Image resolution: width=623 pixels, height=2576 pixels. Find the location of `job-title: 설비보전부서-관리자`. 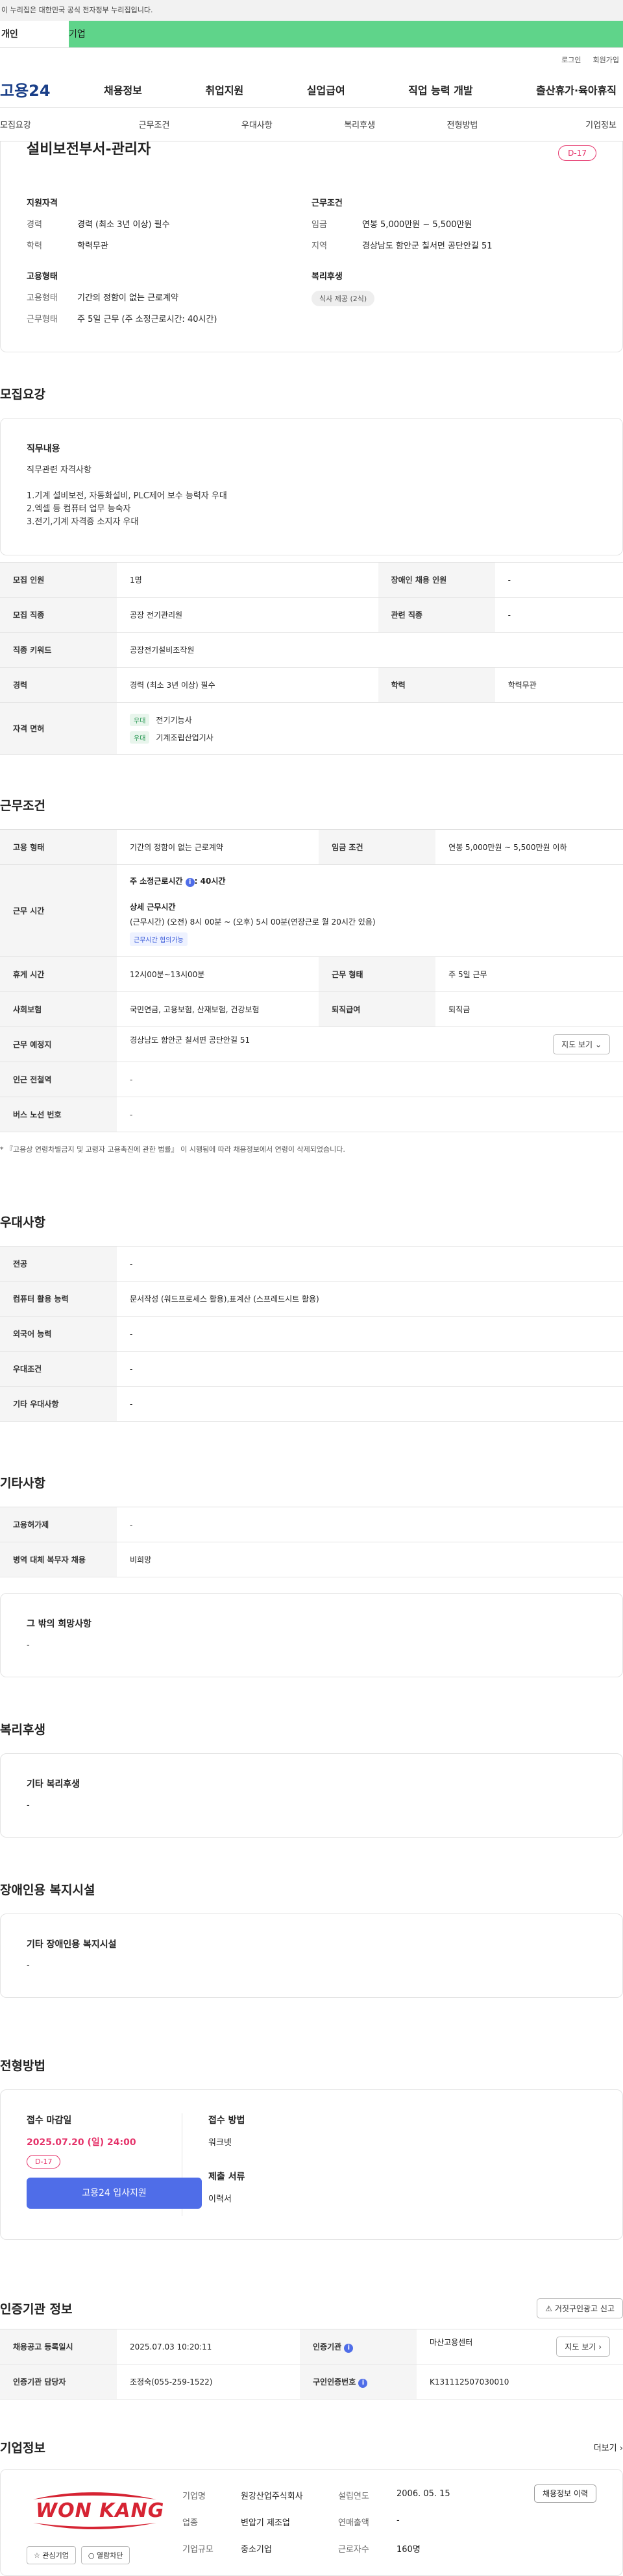

job-title: 설비보전부서-관리자 is located at coordinates (89, 149).